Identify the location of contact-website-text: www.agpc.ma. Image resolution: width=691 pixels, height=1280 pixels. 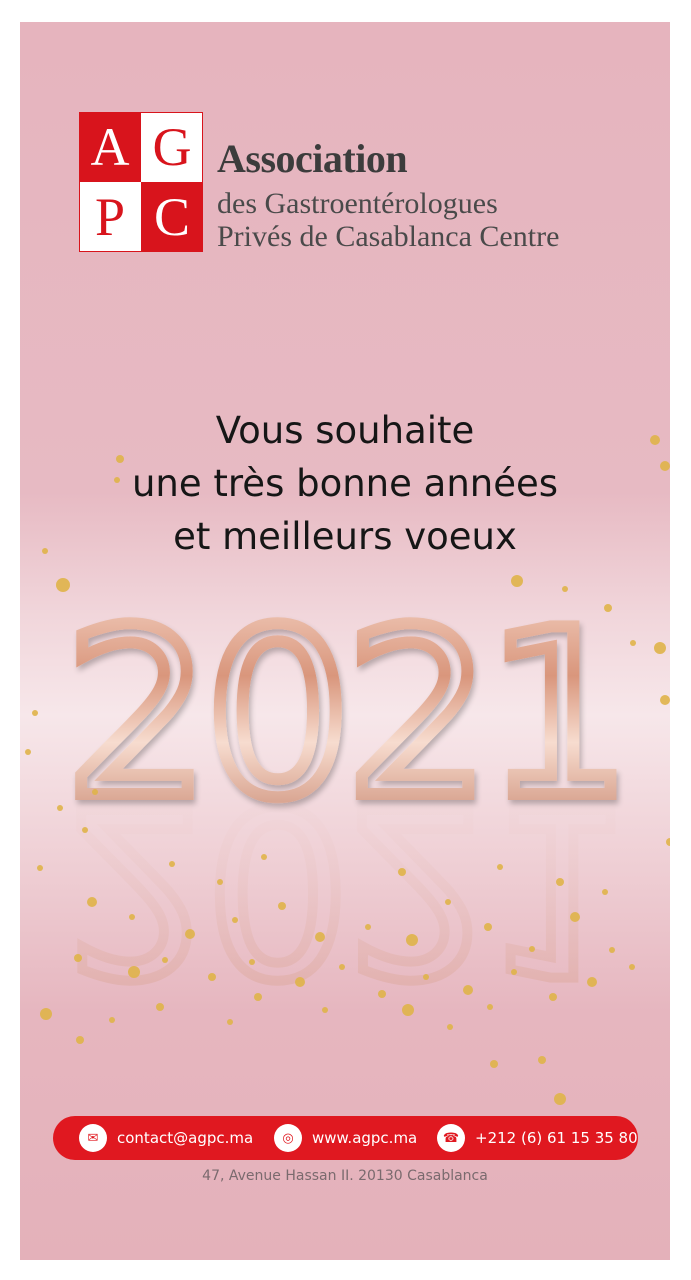
(364, 1138).